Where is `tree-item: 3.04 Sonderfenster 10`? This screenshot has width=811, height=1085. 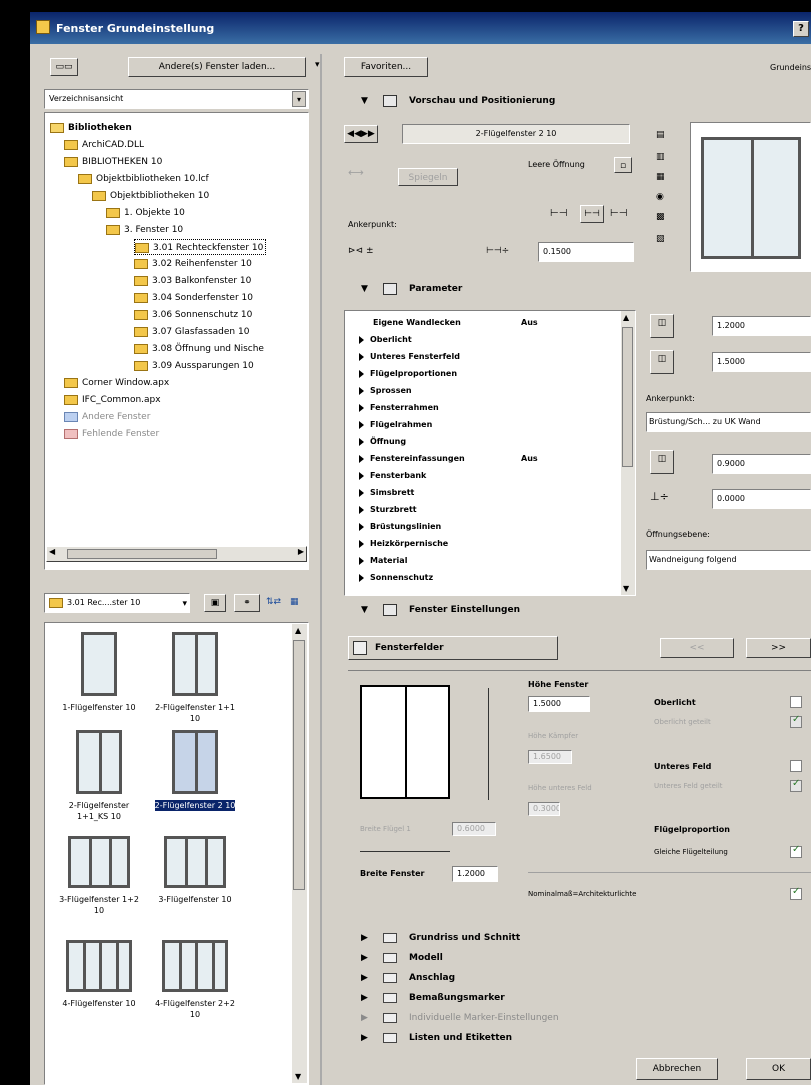
tree-item: 3.04 Sonderfenster 10 is located at coordinates (193, 298).